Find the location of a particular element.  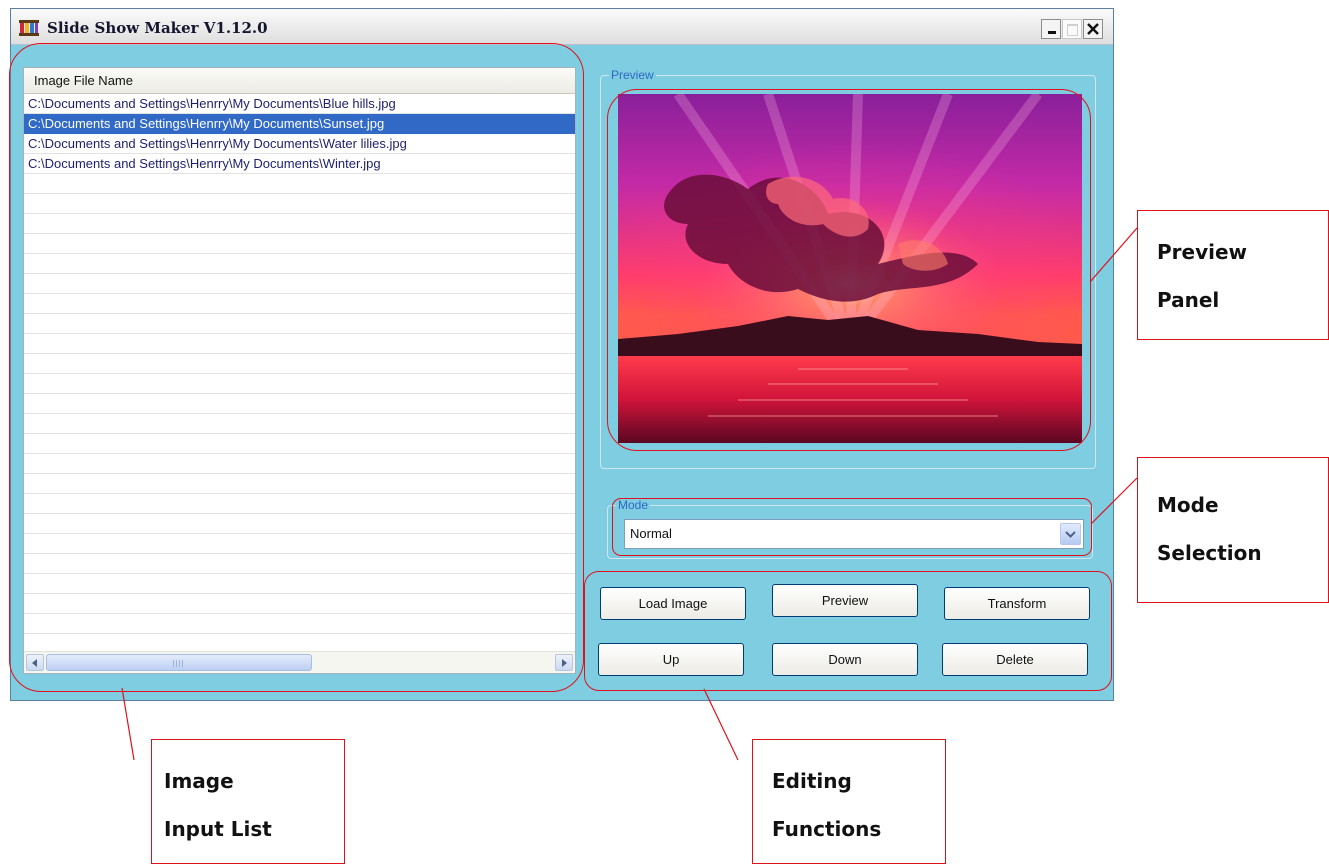

window-title: Slide Show Maker V1.12.0 is located at coordinates (157, 28).